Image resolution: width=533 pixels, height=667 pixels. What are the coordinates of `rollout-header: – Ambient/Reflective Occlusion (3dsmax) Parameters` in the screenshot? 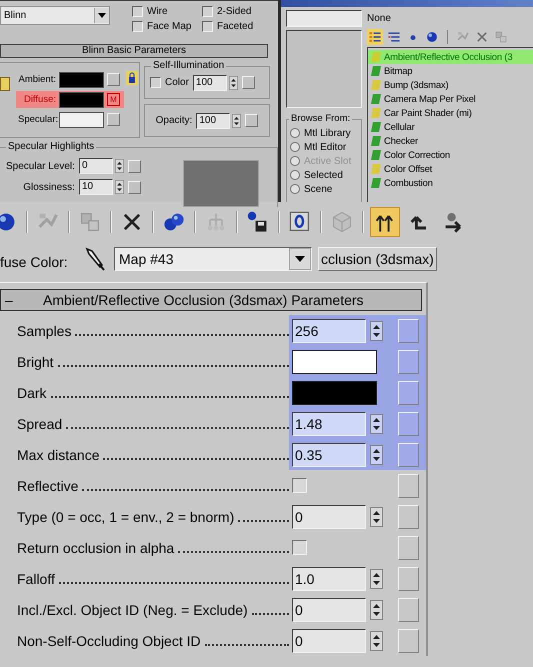 It's located at (211, 300).